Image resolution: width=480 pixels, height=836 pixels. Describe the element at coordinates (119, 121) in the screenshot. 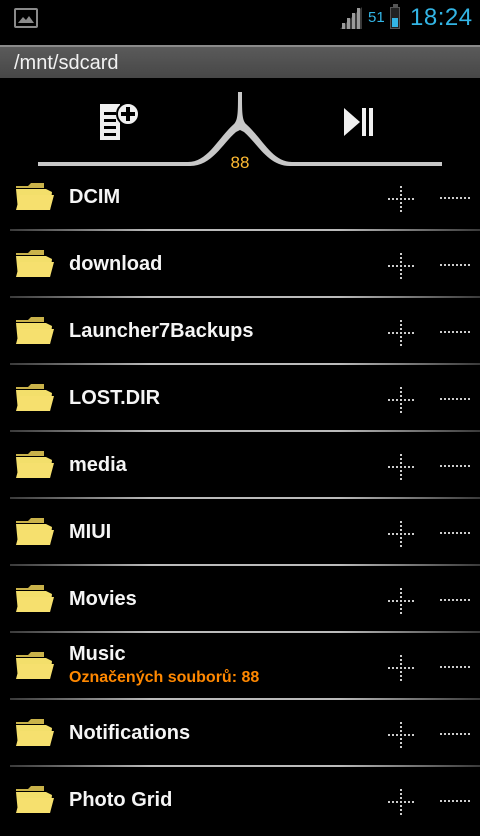

I see `new-file-icon` at that location.